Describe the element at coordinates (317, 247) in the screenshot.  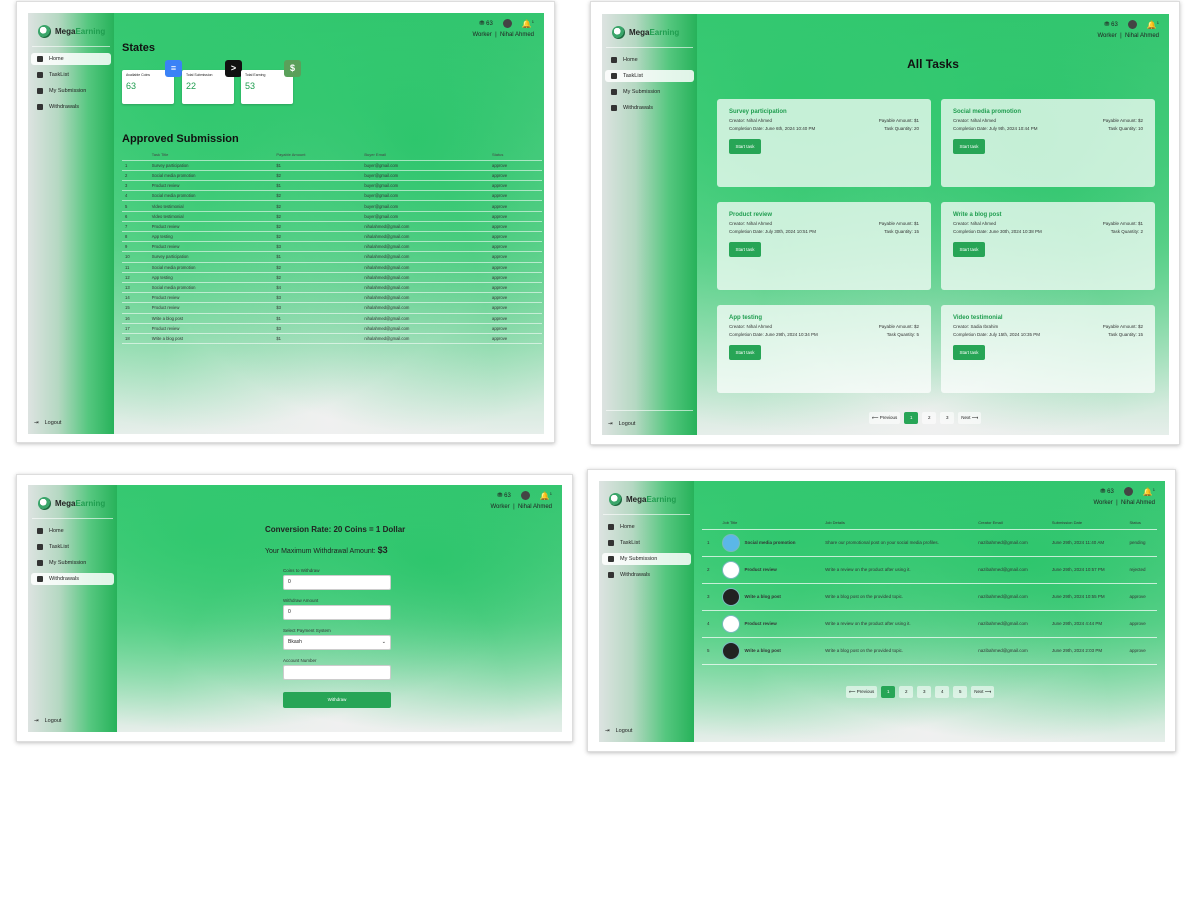
I see `table-cell: $3` at that location.